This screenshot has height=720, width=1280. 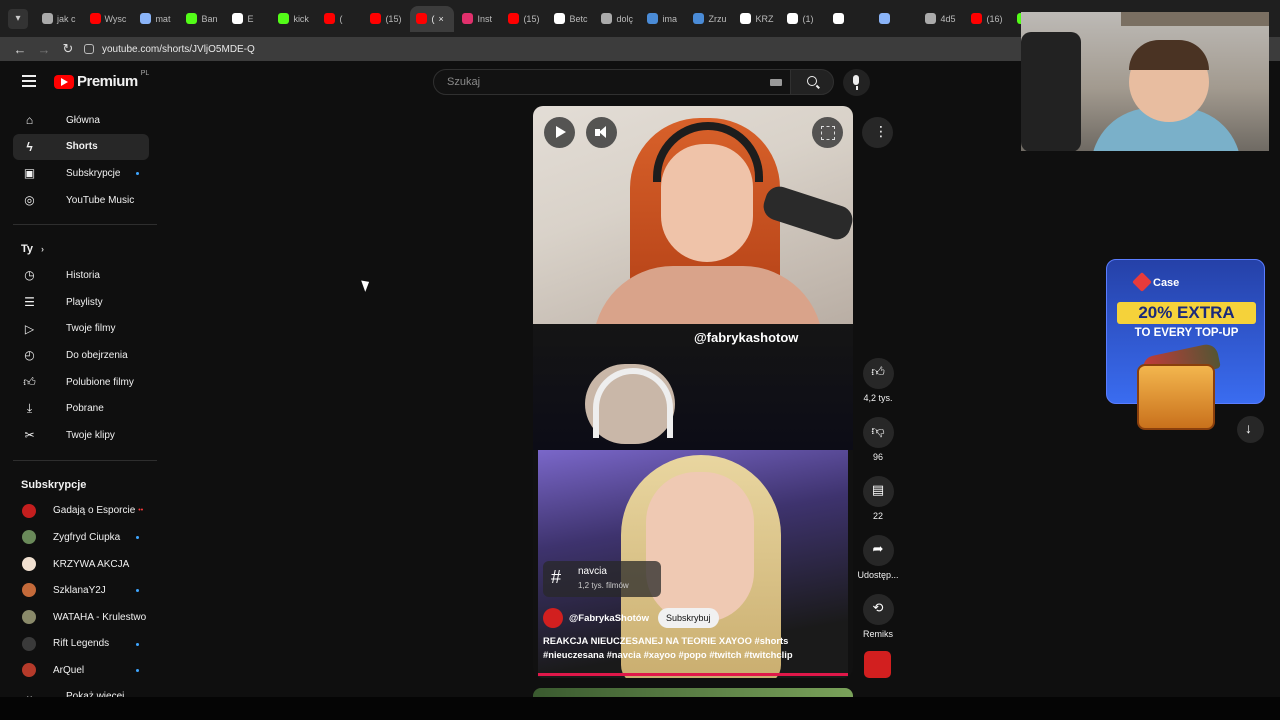 I want to click on browser-tab: dolç, so click(x=617, y=19).